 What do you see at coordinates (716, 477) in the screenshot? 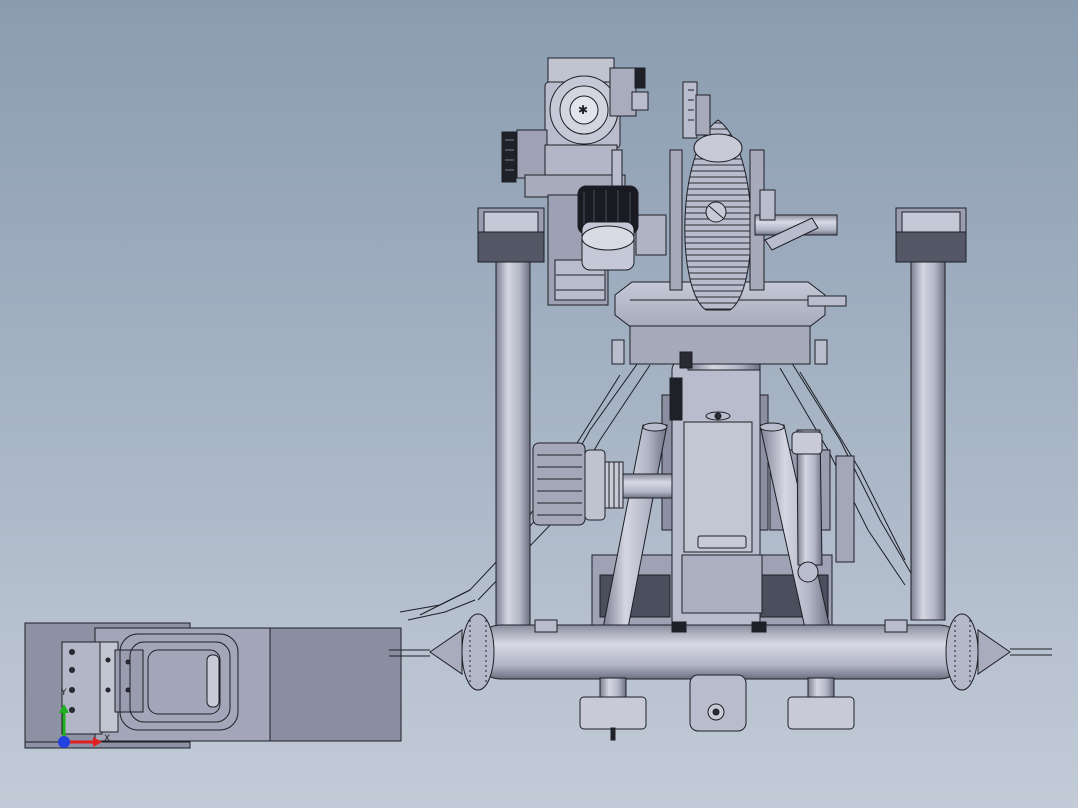
I see `central-column` at bounding box center [716, 477].